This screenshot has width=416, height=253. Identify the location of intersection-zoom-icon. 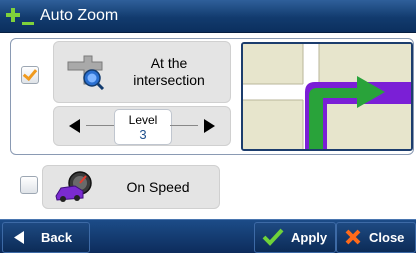
(86, 72).